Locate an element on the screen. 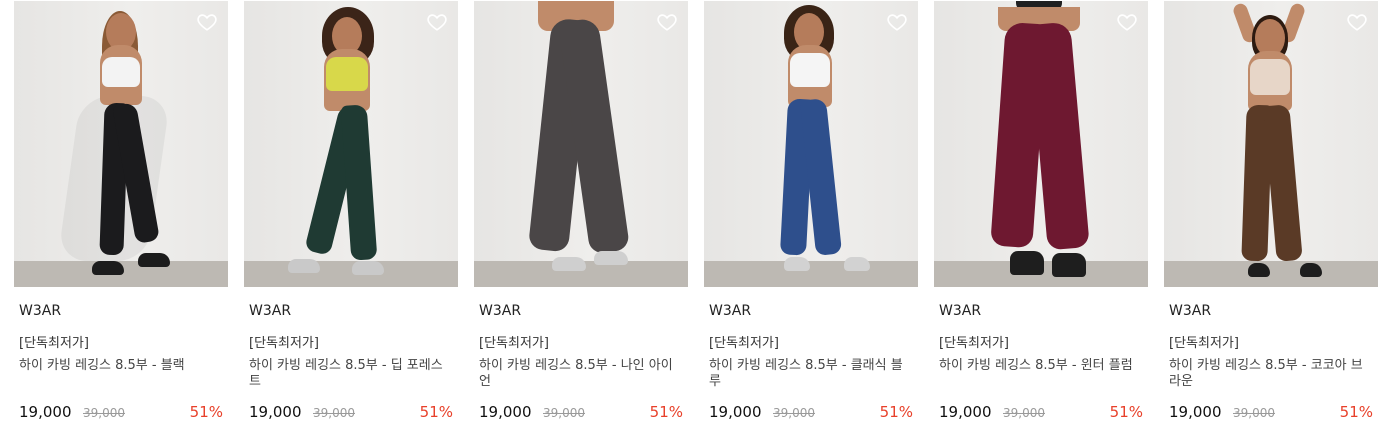  product-name: 하이 카빙 레깅스 8.5부 - 블랙 is located at coordinates (121, 366).